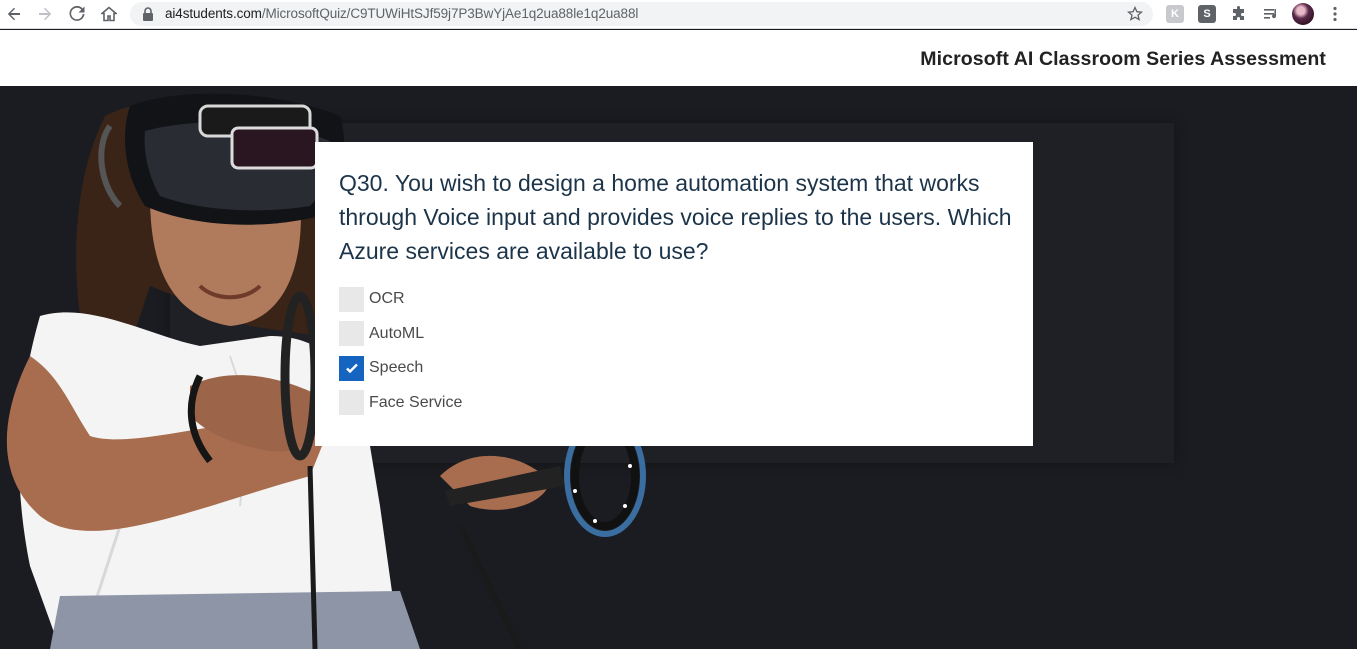 Image resolution: width=1357 pixels, height=649 pixels. Describe the element at coordinates (397, 333) in the screenshot. I see `option-label: AutoML` at that location.